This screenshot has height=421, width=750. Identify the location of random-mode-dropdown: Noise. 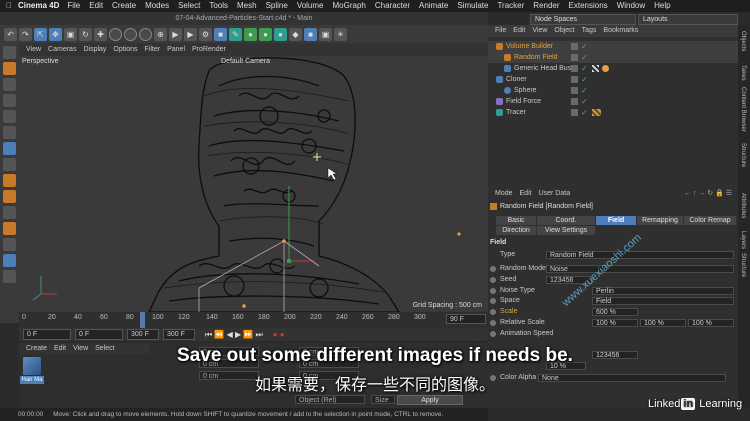
(640, 269).